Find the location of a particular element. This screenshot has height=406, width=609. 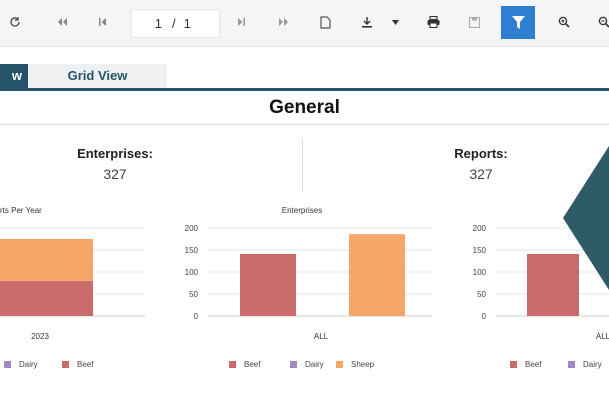

tab-grid-view: Grid View is located at coordinates (97, 76).